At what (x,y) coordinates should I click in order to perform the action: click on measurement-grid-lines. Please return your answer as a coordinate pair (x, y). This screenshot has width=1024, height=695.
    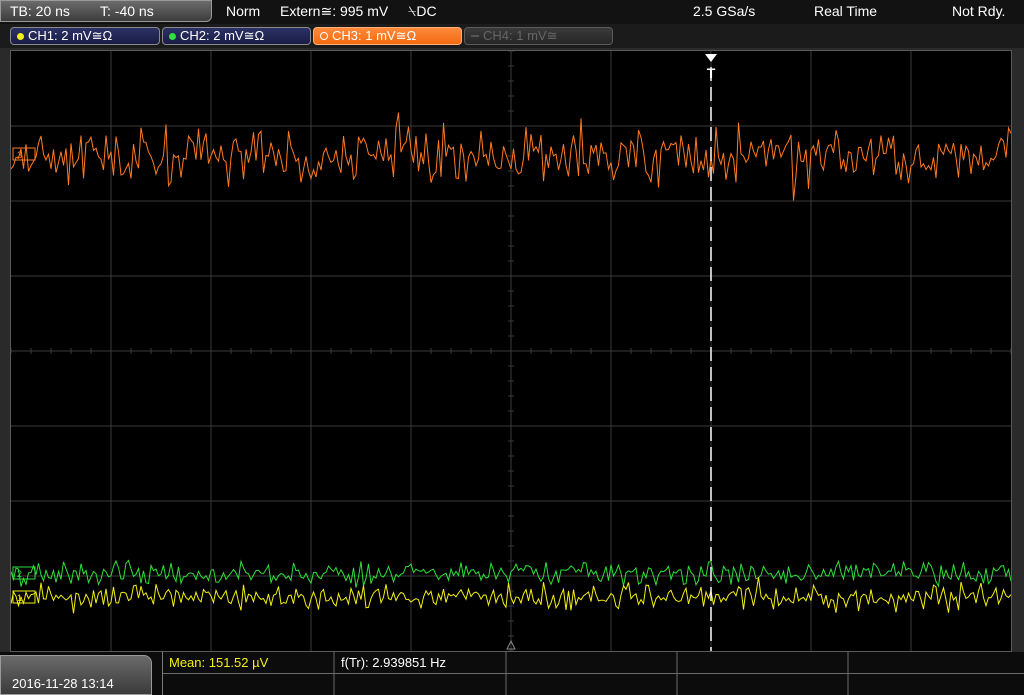
    Looking at the image, I should click on (593, 673).